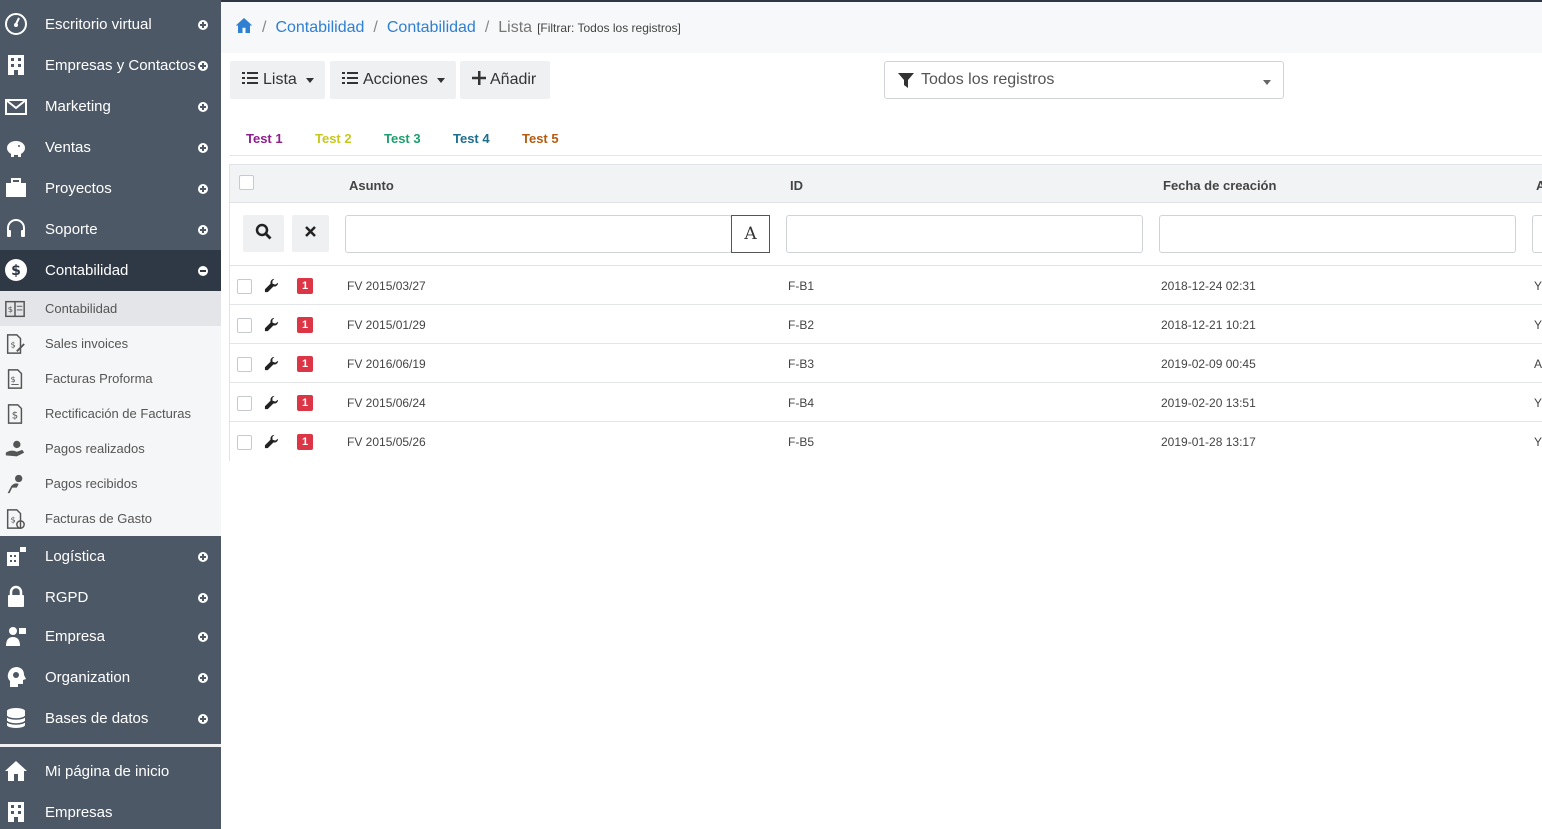 This screenshot has height=829, width=1542. I want to click on fecha-filter-input, so click(1337, 234).